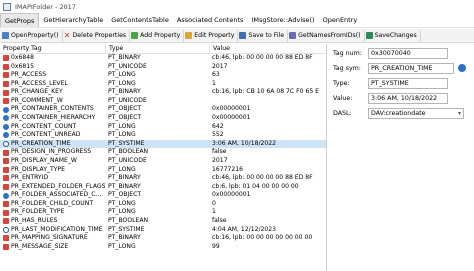  I want to click on type-field: PT_SYSTIME, so click(408, 83).